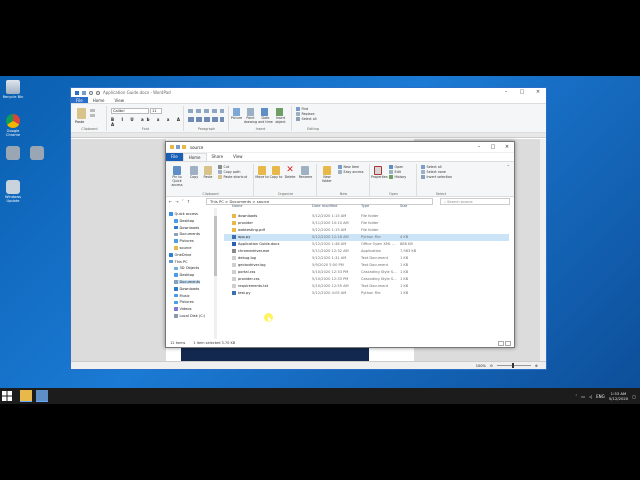 Image resolution: width=640 pixels, height=480 pixels. What do you see at coordinates (232, 177) in the screenshot?
I see `paste-shortcut-button: Paste shortcut` at bounding box center [232, 177].